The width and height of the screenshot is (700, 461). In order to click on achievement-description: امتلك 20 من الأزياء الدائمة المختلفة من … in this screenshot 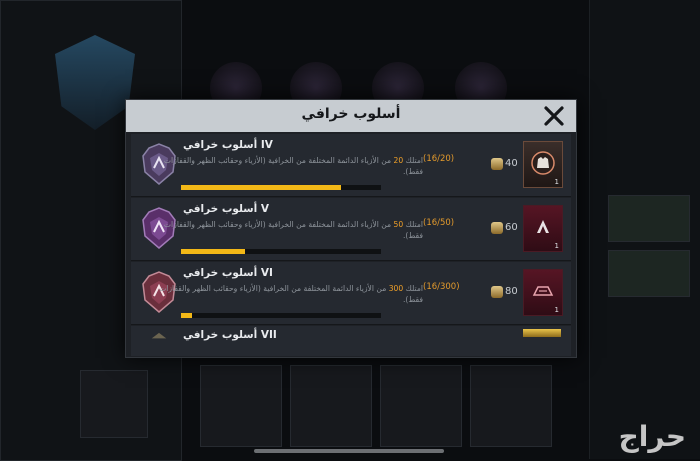, I will do `click(293, 166)`.